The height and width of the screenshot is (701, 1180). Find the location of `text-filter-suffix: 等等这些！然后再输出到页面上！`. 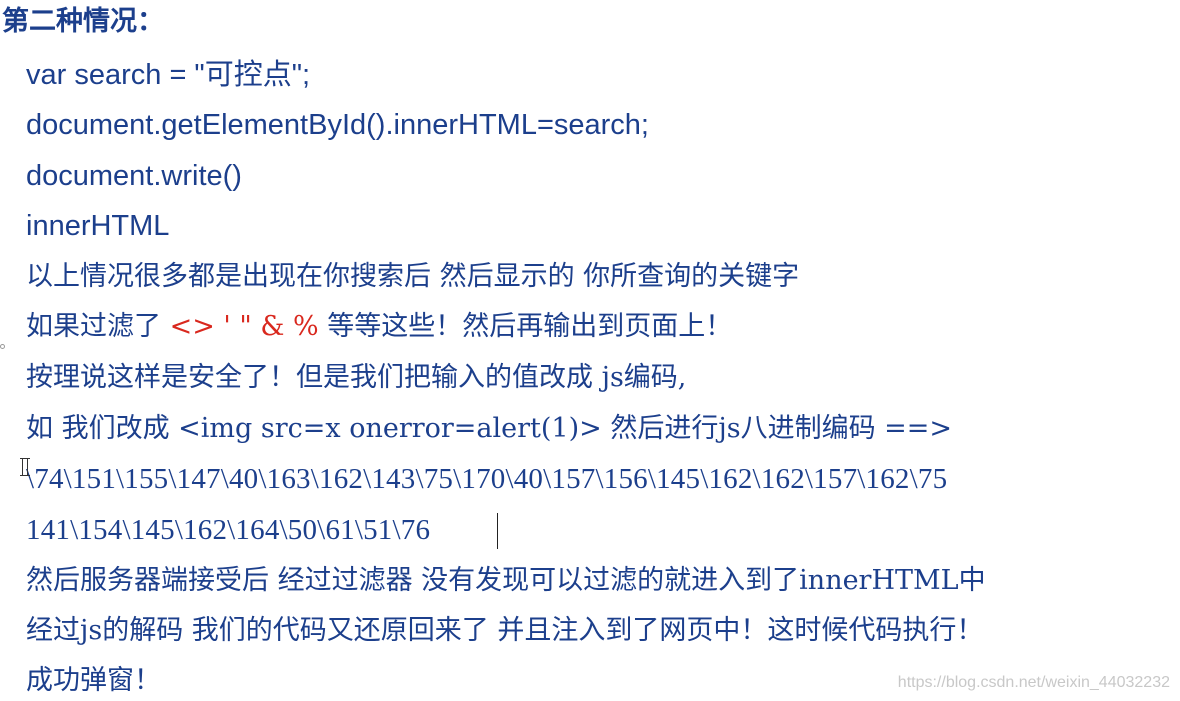

text-filter-suffix: 等等这些！然后再输出到页面上！ is located at coordinates (525, 326).